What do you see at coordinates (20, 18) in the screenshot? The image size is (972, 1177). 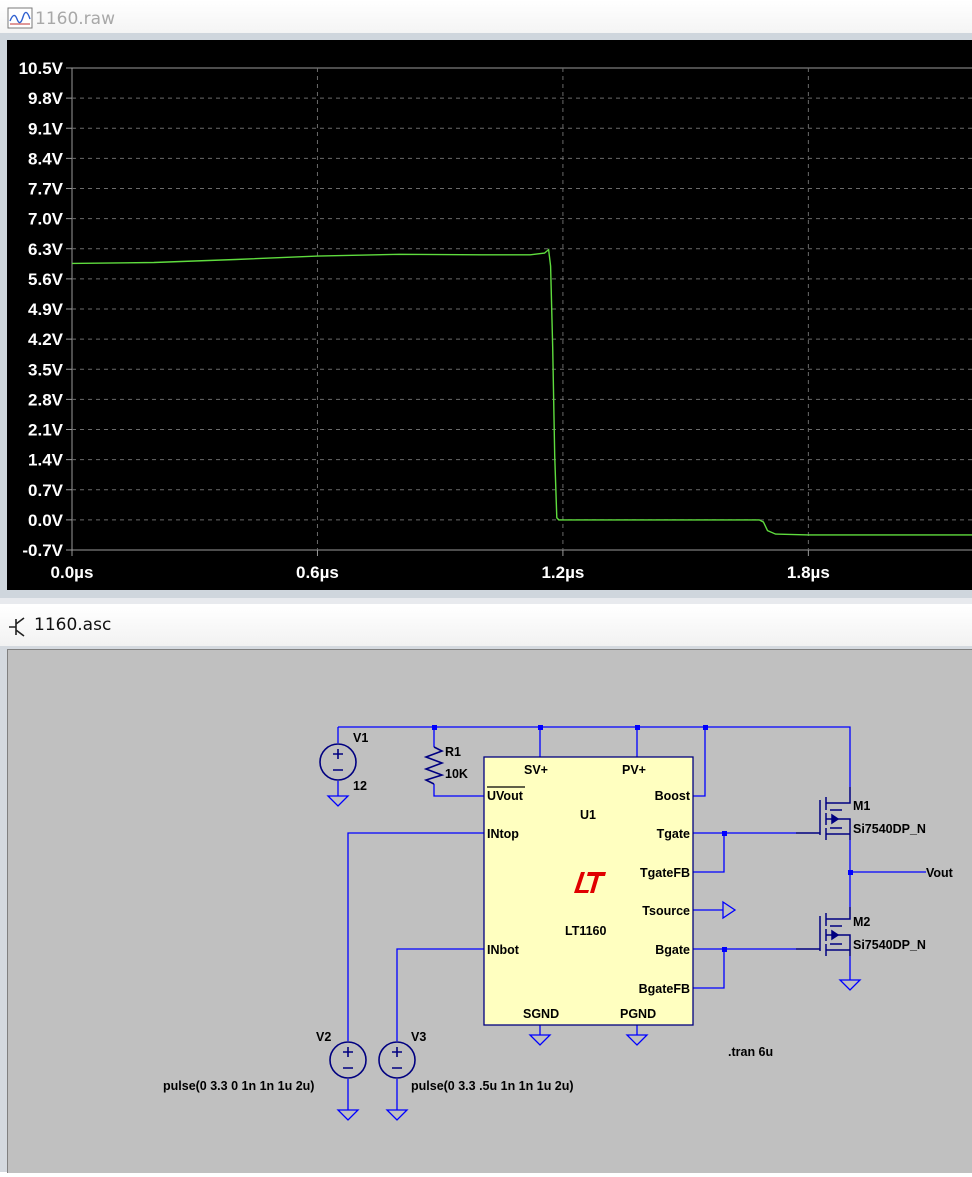 I see `waveform-icon` at bounding box center [20, 18].